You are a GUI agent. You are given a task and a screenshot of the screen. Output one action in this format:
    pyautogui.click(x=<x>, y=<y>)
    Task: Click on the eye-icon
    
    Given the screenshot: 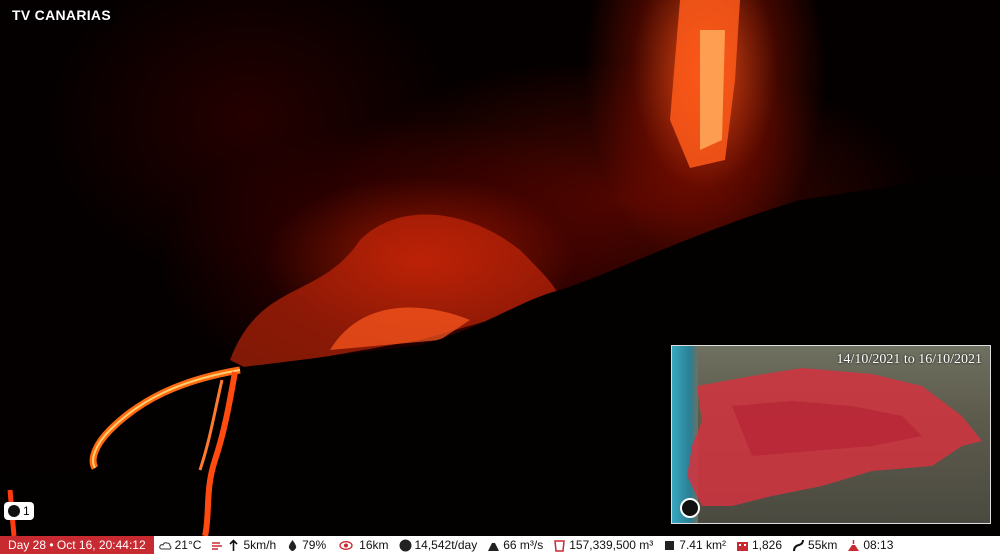 What is the action you would take?
    pyautogui.click(x=346, y=545)
    